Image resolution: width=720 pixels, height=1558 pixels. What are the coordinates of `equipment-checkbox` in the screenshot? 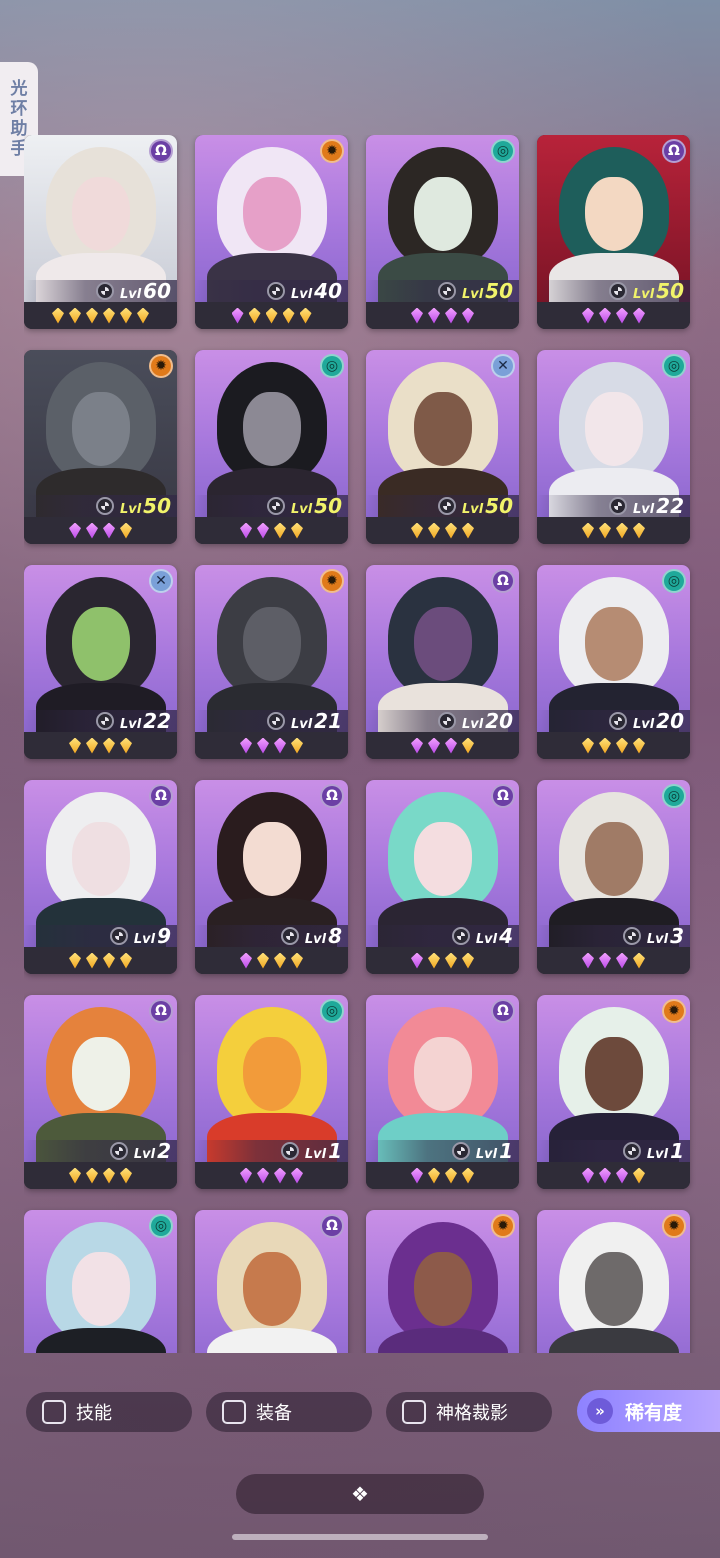 It's located at (234, 1412).